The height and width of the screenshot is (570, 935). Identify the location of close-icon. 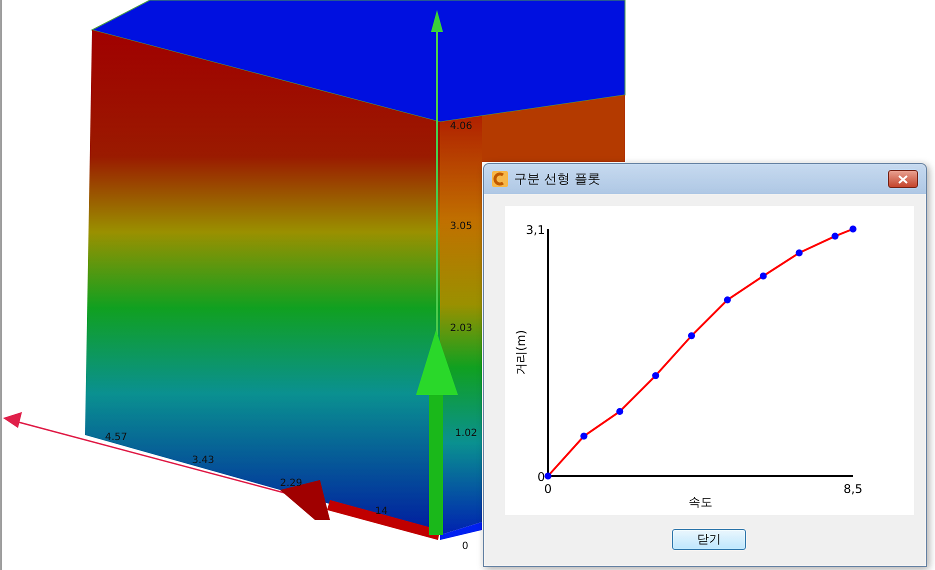
(903, 179).